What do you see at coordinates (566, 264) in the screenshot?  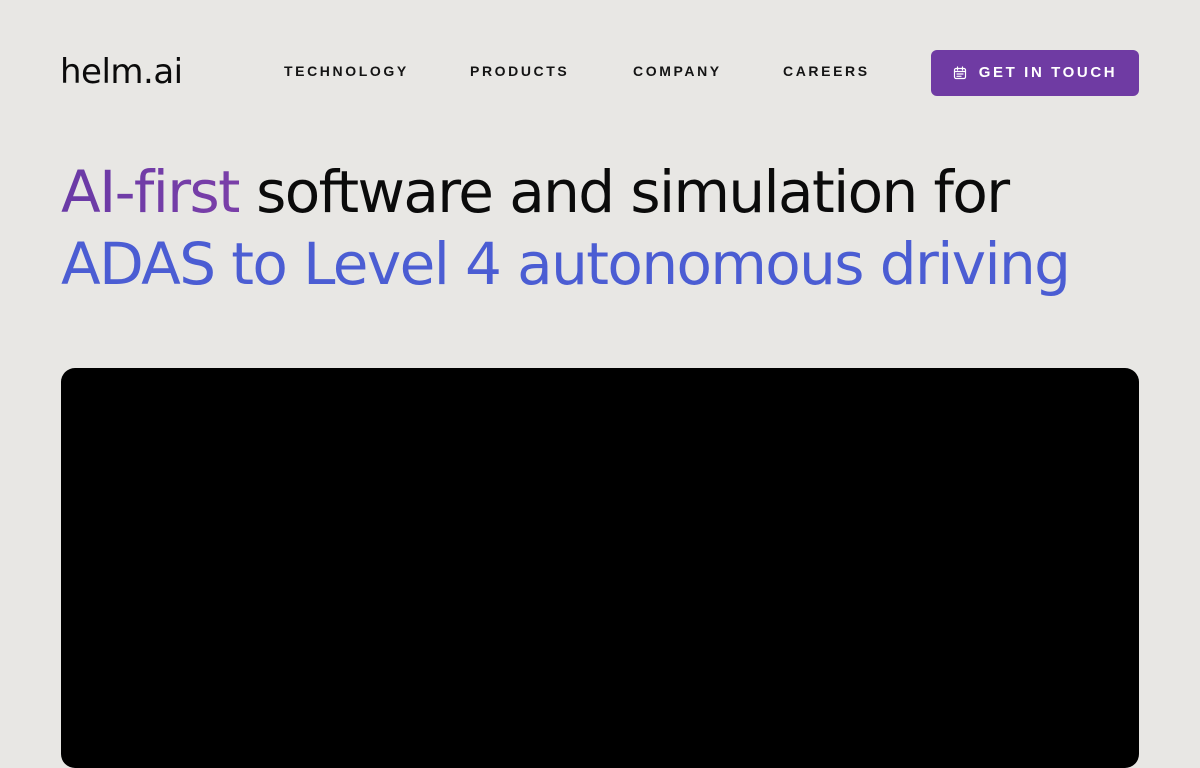 I see `hero-line-2: ADAS to Level 4 autonomous driving` at bounding box center [566, 264].